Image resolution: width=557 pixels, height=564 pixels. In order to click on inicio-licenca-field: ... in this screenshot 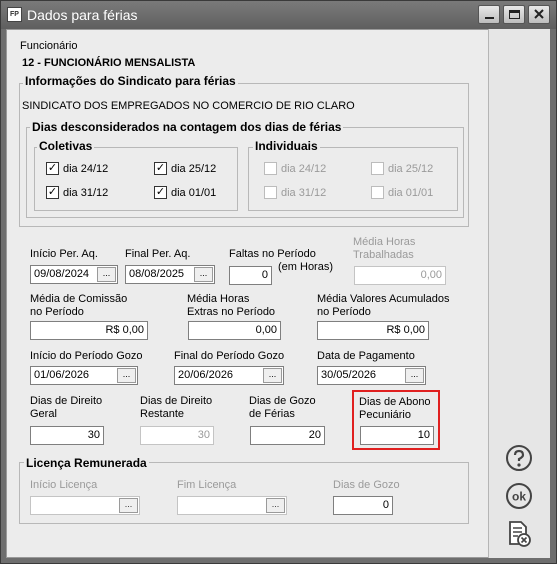, I will do `click(85, 505)`.